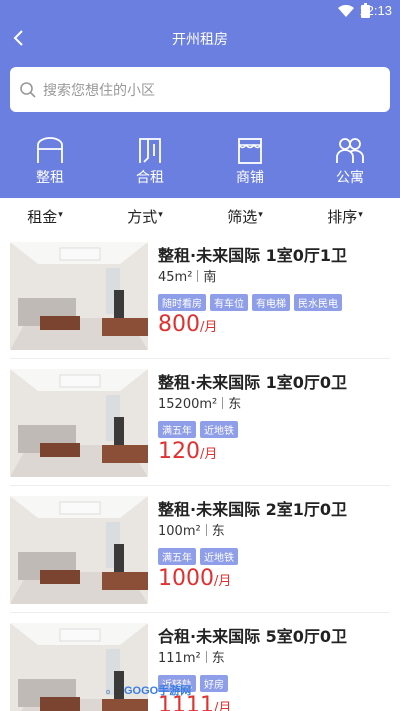 The width and height of the screenshot is (400, 711). Describe the element at coordinates (188, 404) in the screenshot. I see `listing-area: 15200m²` at that location.